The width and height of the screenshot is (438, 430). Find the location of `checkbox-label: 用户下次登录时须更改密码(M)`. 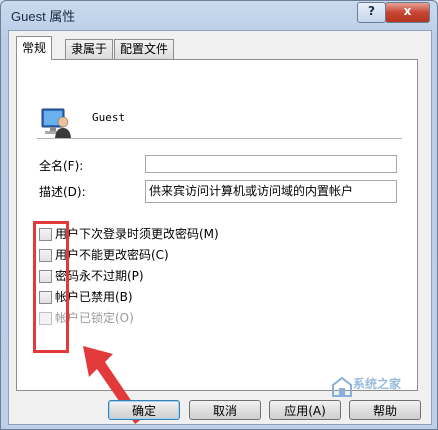

checkbox-label: 用户下次登录时须更改密码(M) is located at coordinates (137, 234).